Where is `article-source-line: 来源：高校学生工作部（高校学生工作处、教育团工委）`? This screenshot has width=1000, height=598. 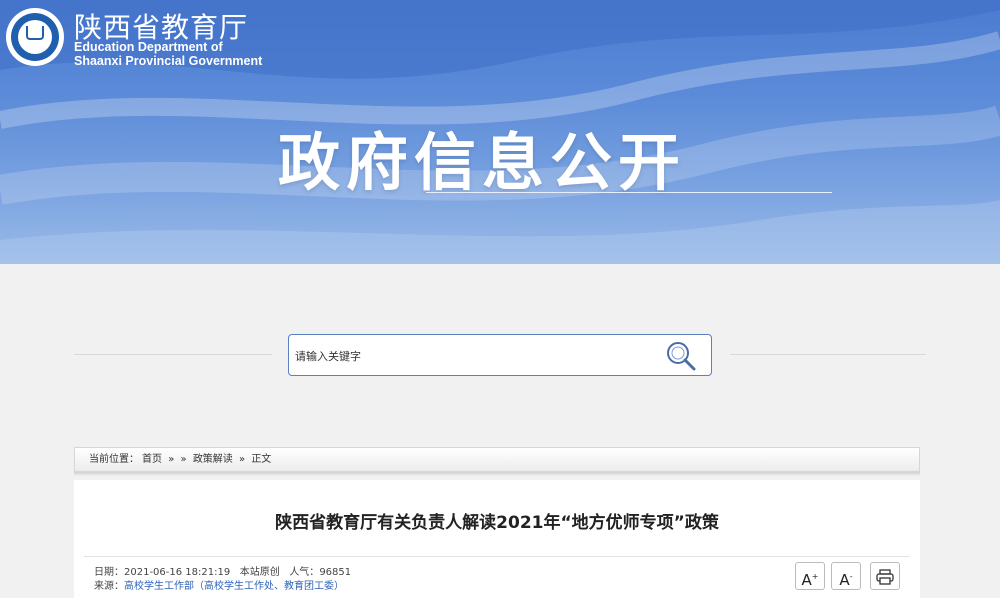 article-source-line: 来源：高校学生工作部（高校学生工作处、教育团工委） is located at coordinates (219, 584).